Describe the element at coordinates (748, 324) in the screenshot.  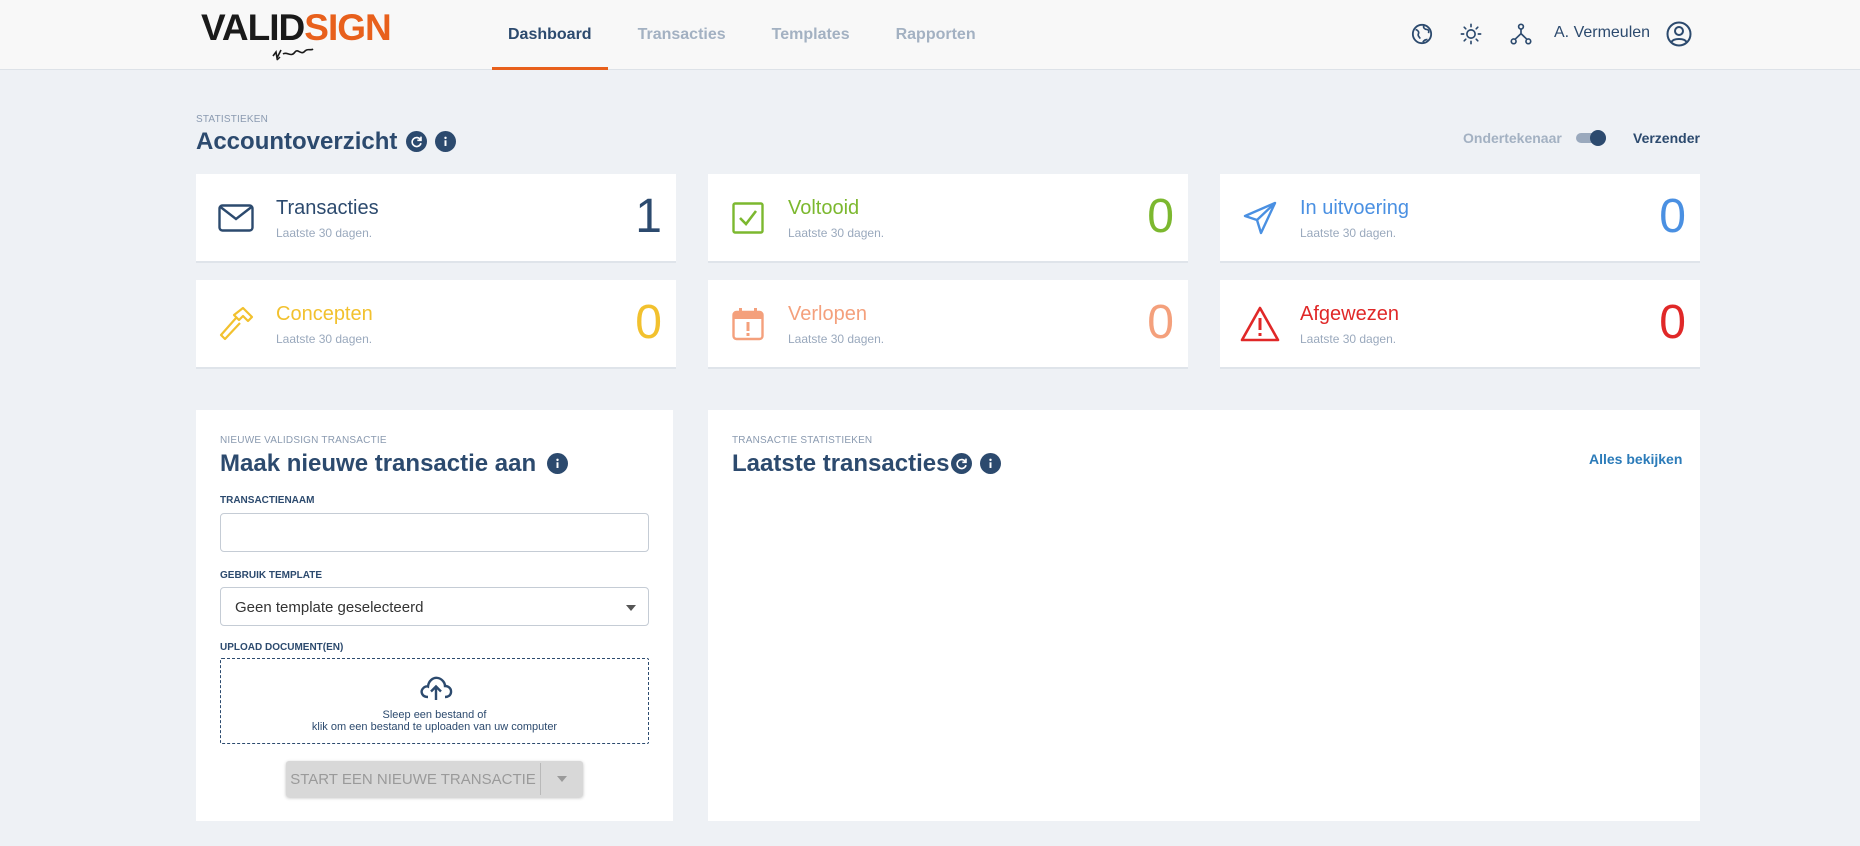
I see `calendar-alert-icon` at that location.